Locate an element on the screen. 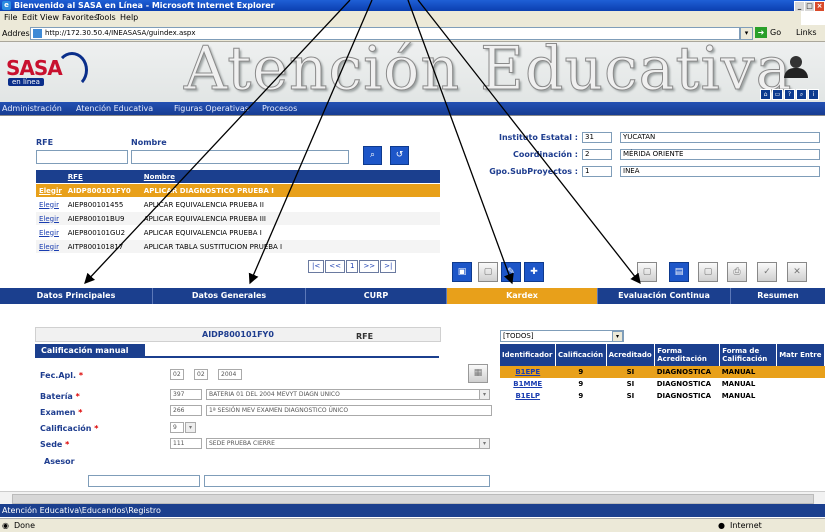  filter-dropdown-icon: ▾ is located at coordinates (617, 336).